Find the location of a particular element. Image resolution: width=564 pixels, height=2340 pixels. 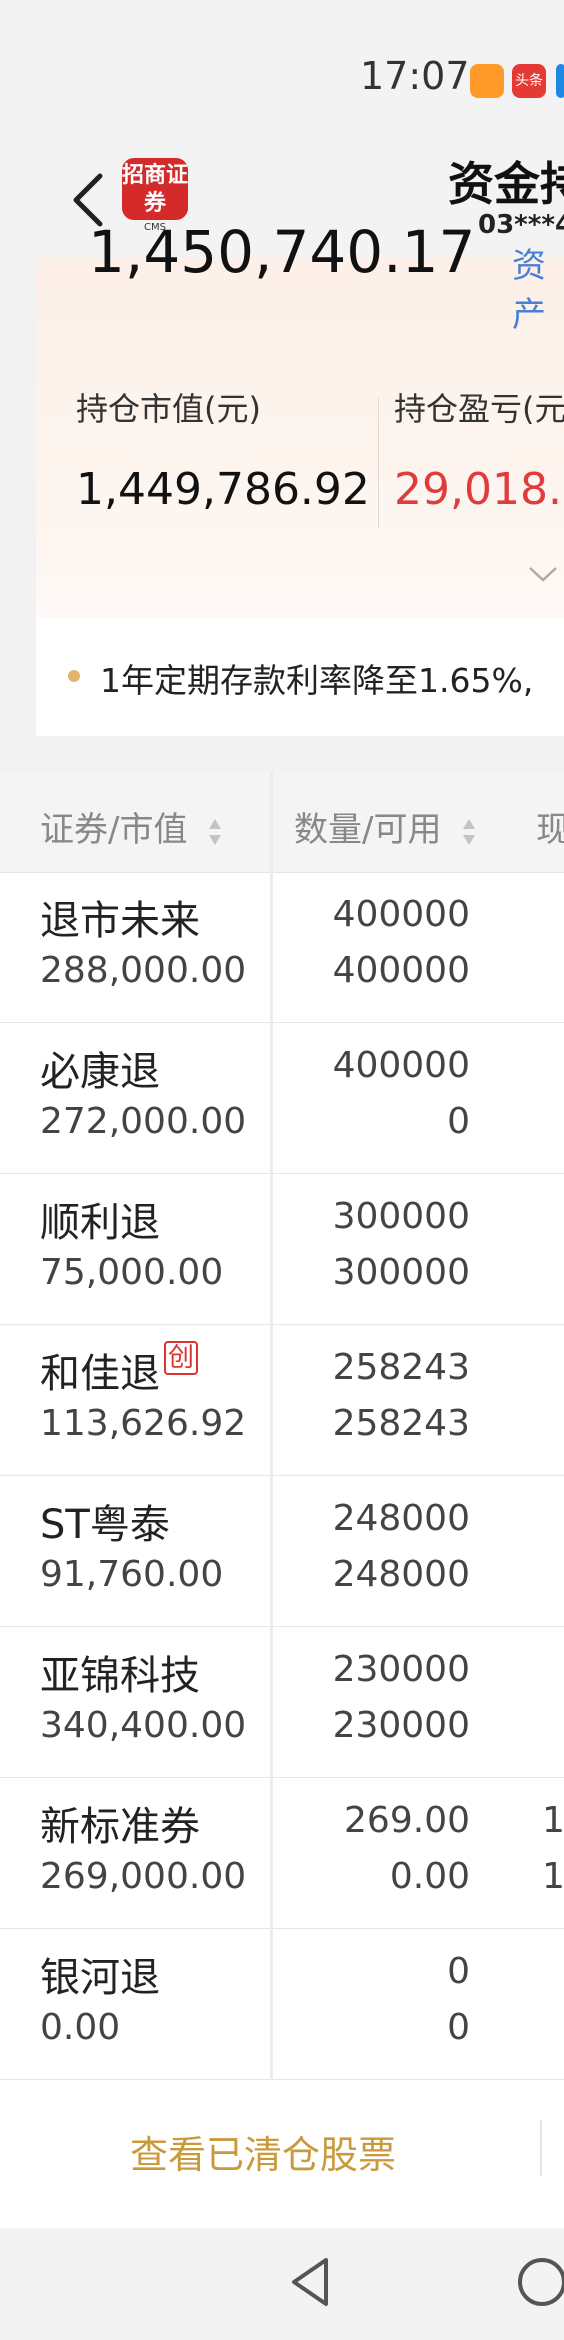

security-name: 顺利退 is located at coordinates (100, 1219).